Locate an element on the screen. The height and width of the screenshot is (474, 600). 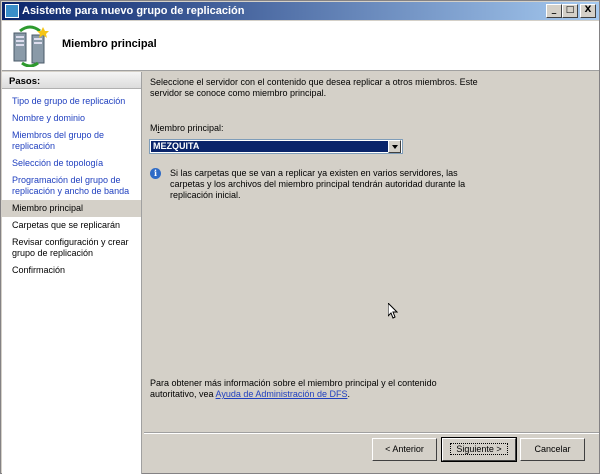
info-icon: i is located at coordinates (155, 173).